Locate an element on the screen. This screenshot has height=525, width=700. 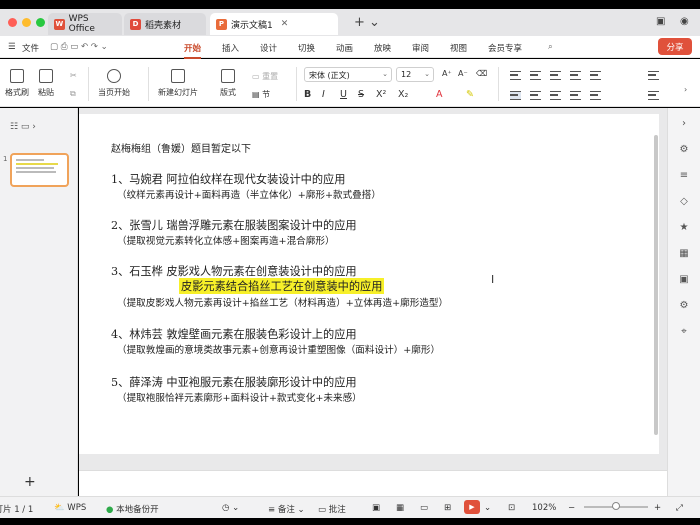
zoom-in-icon: + is located at coordinates (657, 508).